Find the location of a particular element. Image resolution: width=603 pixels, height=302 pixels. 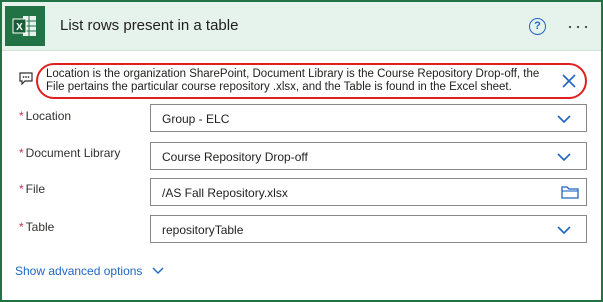

document-library-label-text: Document Library is located at coordinates (73, 153).